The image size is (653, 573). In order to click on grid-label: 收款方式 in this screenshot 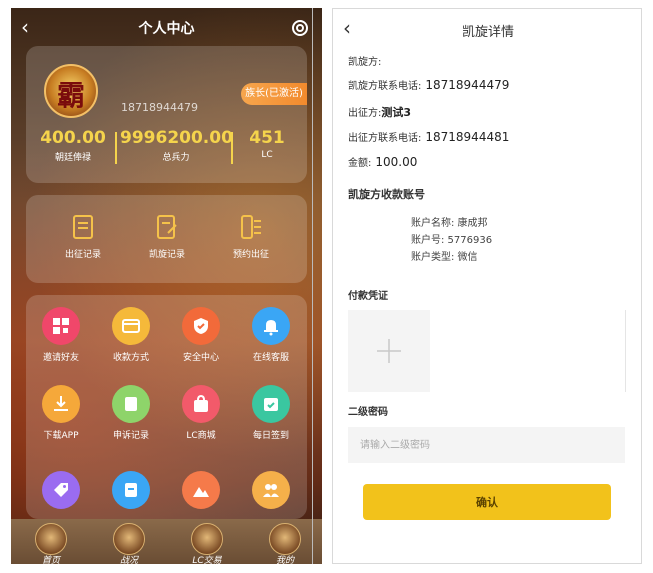, I will do `click(130, 358)`.